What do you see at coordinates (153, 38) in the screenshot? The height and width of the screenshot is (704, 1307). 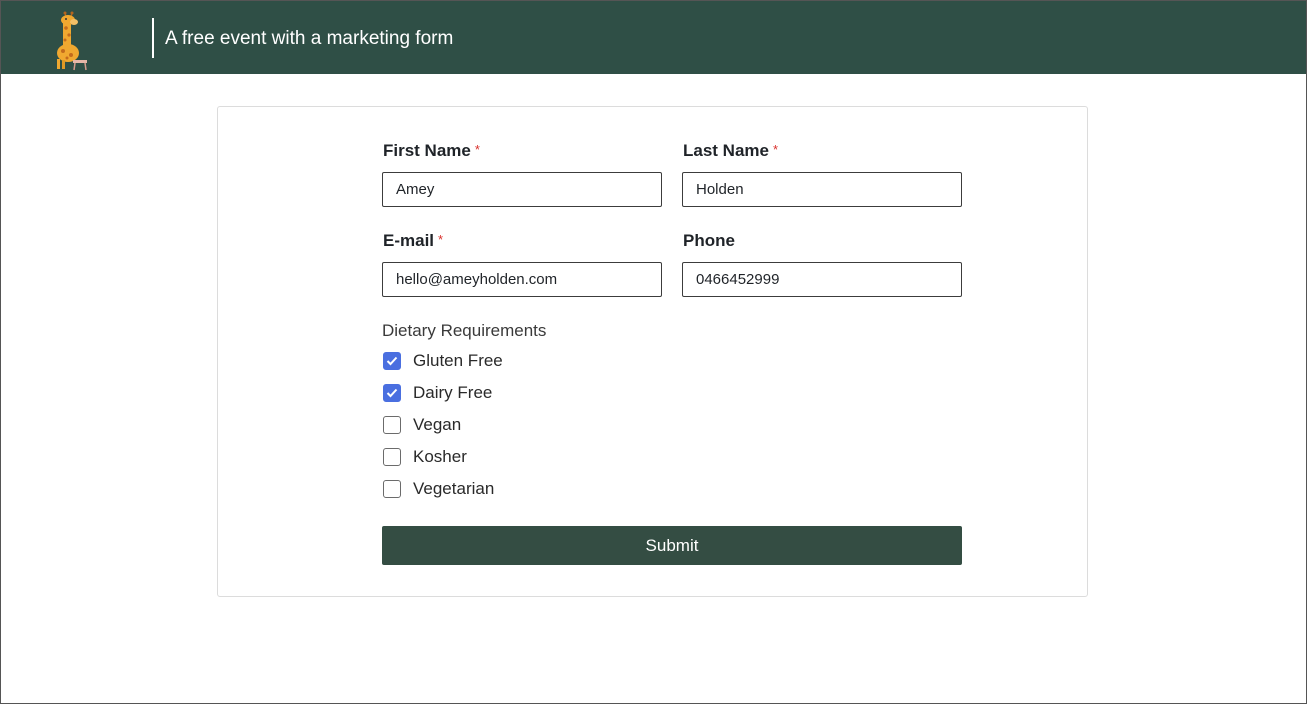 I see `header-divider` at bounding box center [153, 38].